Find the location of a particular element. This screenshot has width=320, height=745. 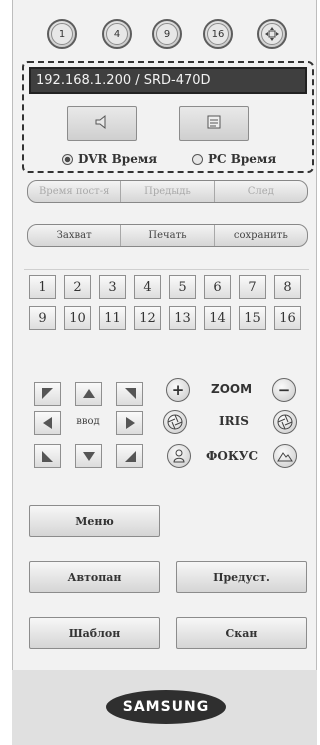

ptz-left-button is located at coordinates (47, 423).